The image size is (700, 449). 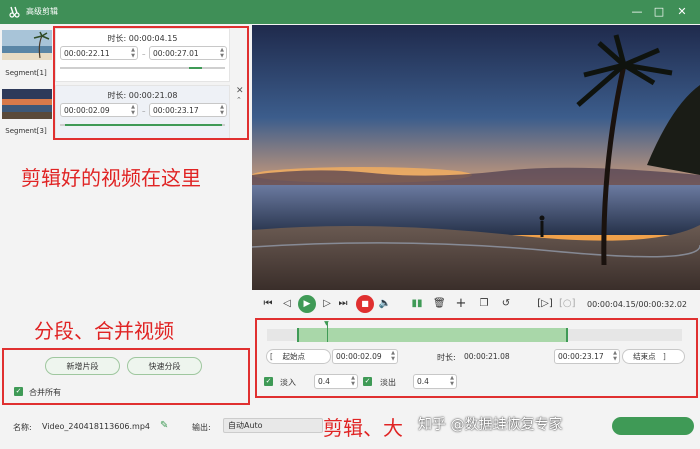 I want to click on set-start-button: [ 起始点, so click(x=298, y=356).